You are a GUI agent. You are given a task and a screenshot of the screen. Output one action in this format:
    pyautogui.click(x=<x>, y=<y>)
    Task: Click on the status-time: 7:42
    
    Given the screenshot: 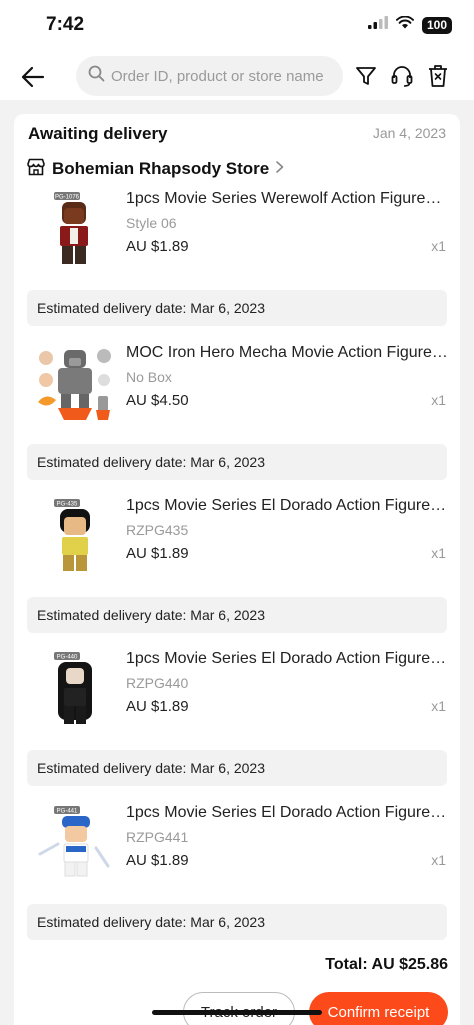 What is the action you would take?
    pyautogui.click(x=65, y=24)
    